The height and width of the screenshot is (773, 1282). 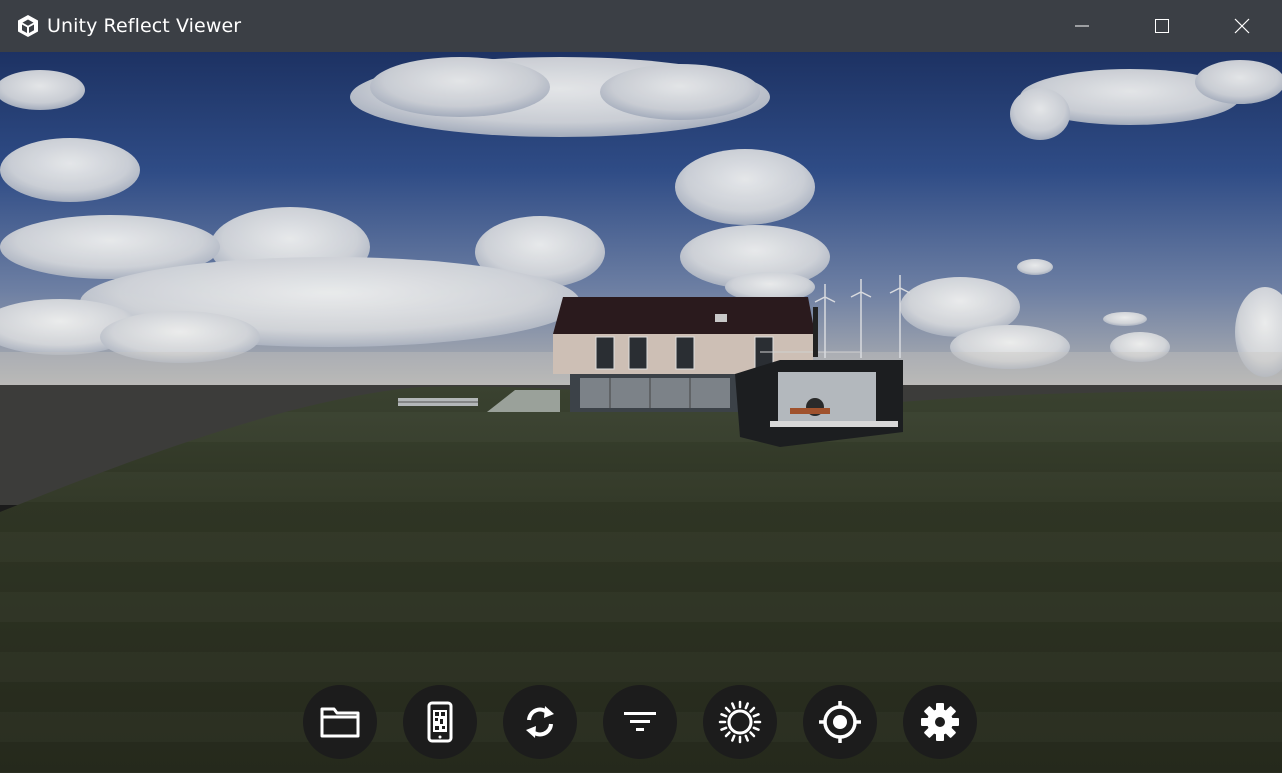 I want to click on target-icon, so click(x=840, y=722).